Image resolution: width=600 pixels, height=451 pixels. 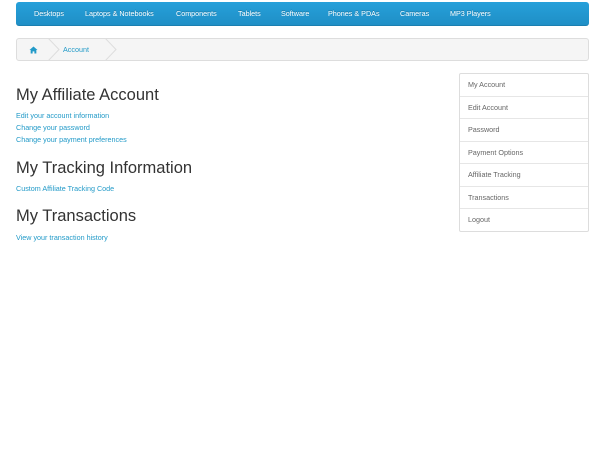 I want to click on menu-item-tablets: Tablets, so click(x=249, y=14).